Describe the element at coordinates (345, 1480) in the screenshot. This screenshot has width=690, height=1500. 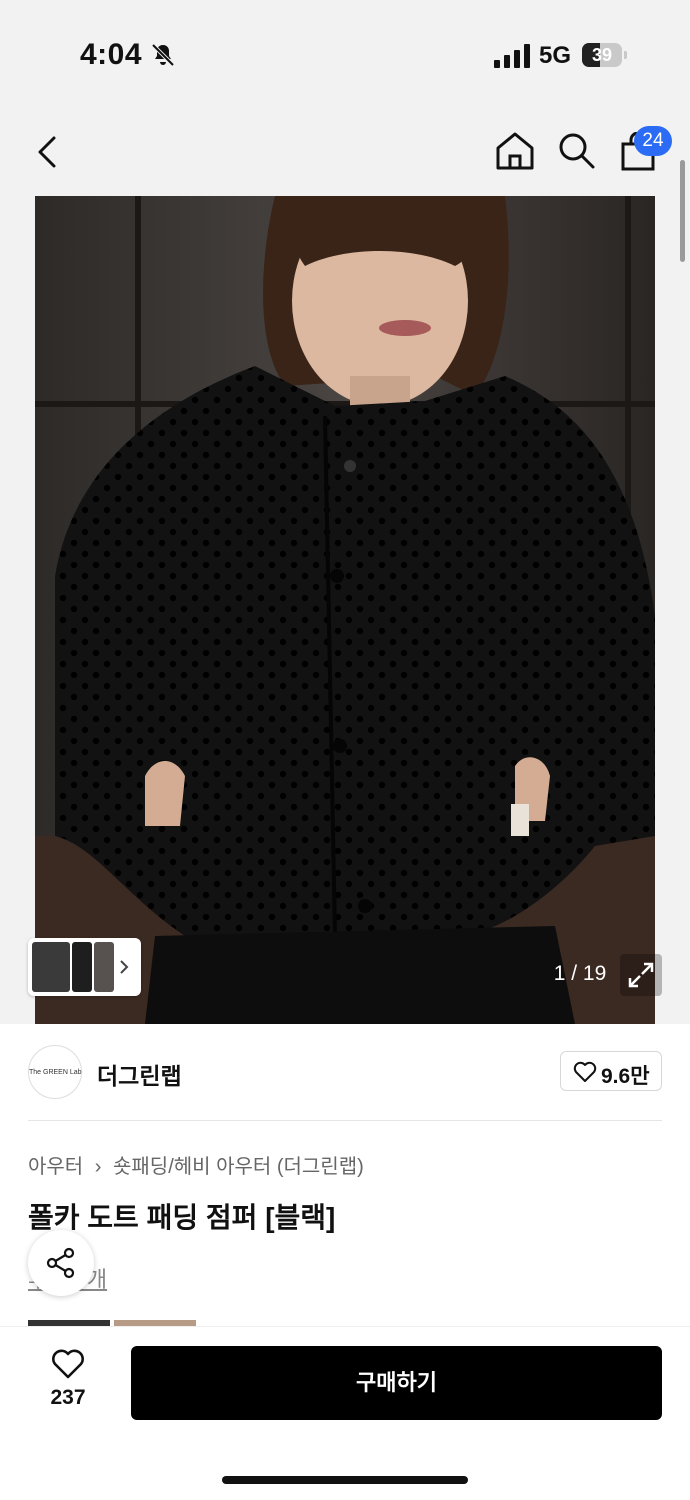
I see `home-indicator` at that location.